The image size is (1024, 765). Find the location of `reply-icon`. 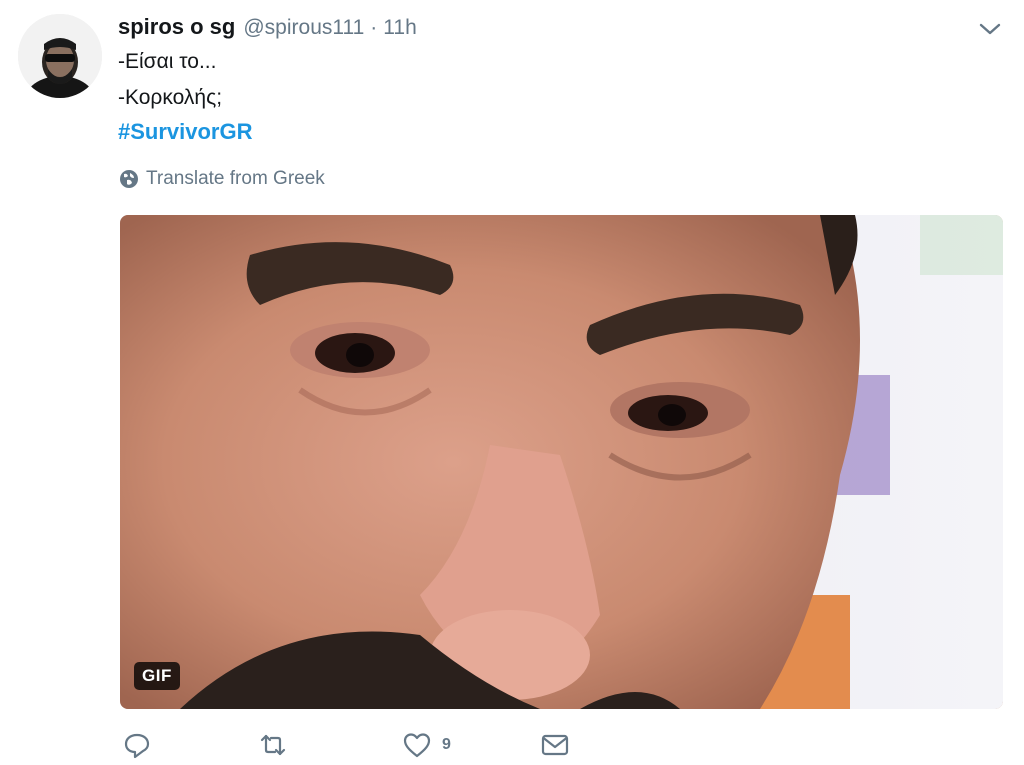

reply-icon is located at coordinates (137, 746).